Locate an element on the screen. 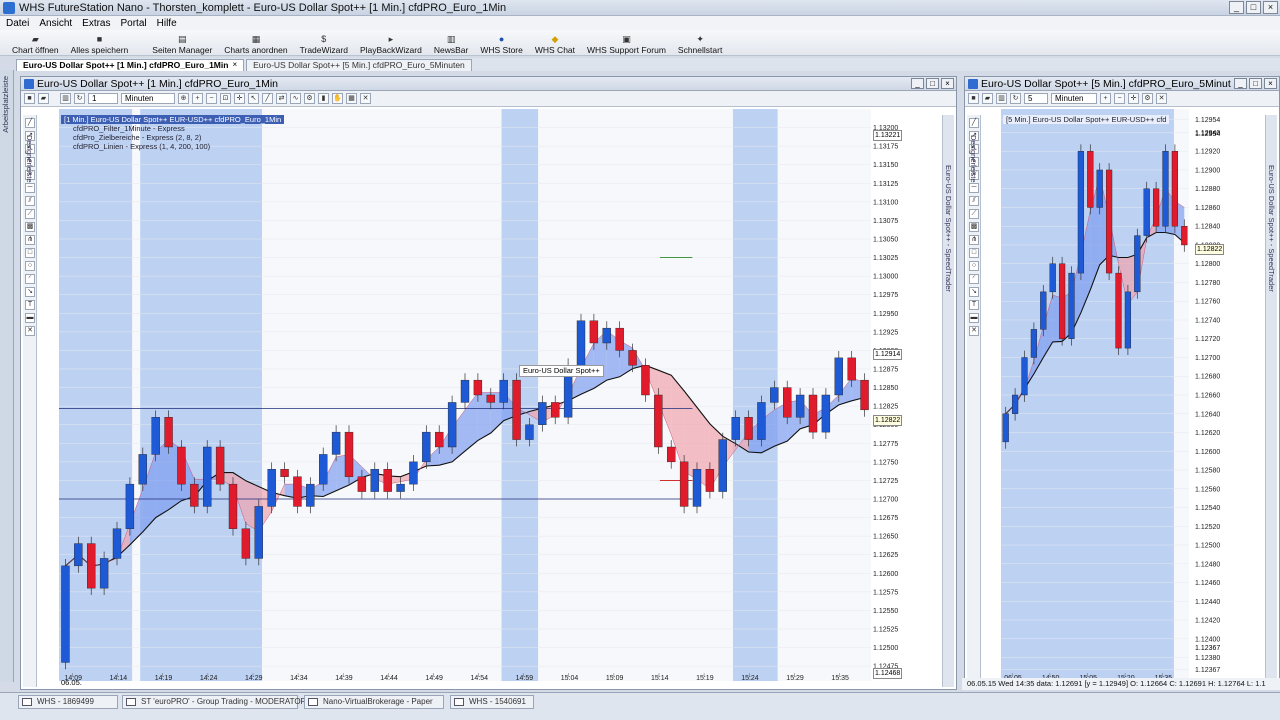 The image size is (1280, 720). chart1-speedtrader-strip: Euro-US Dollar Spot++ - SpeedTrader is located at coordinates (948, 401).